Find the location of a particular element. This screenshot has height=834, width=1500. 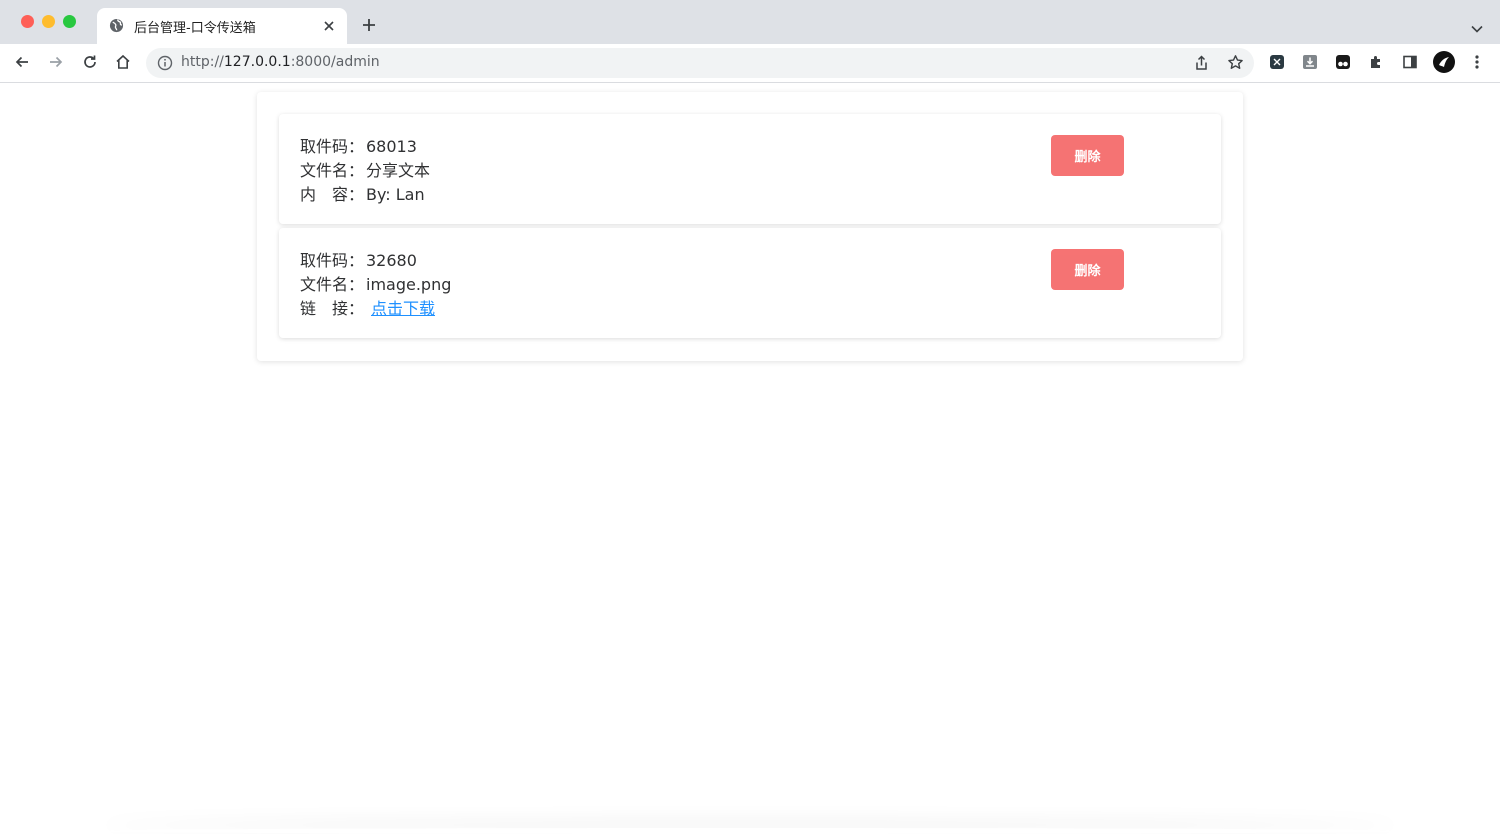

record-card: 取件码： 32680 文件名： image.png 链 接： 点击下载 删除 is located at coordinates (750, 283).